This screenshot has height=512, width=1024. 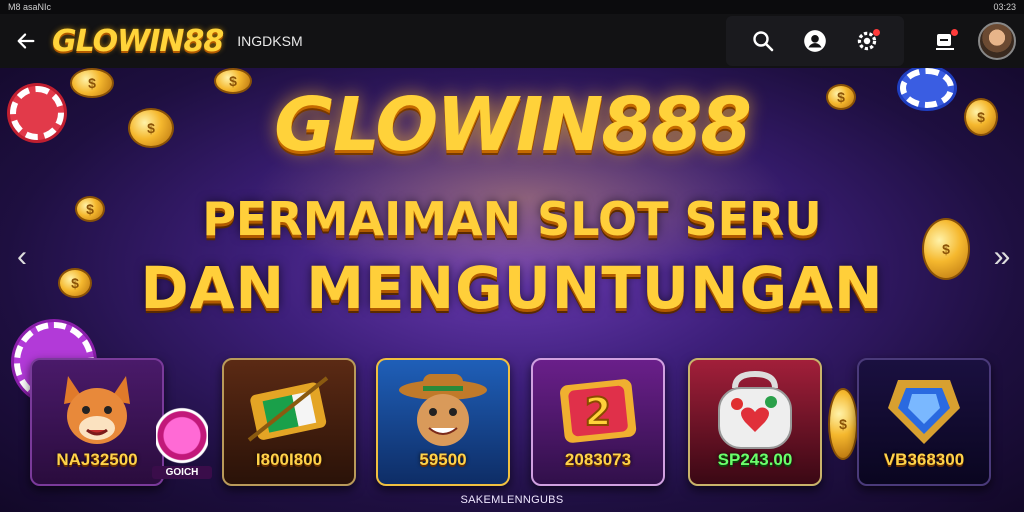 What do you see at coordinates (512, 41) in the screenshot?
I see `app-header: GLOWIN88 INGDKSM` at bounding box center [512, 41].